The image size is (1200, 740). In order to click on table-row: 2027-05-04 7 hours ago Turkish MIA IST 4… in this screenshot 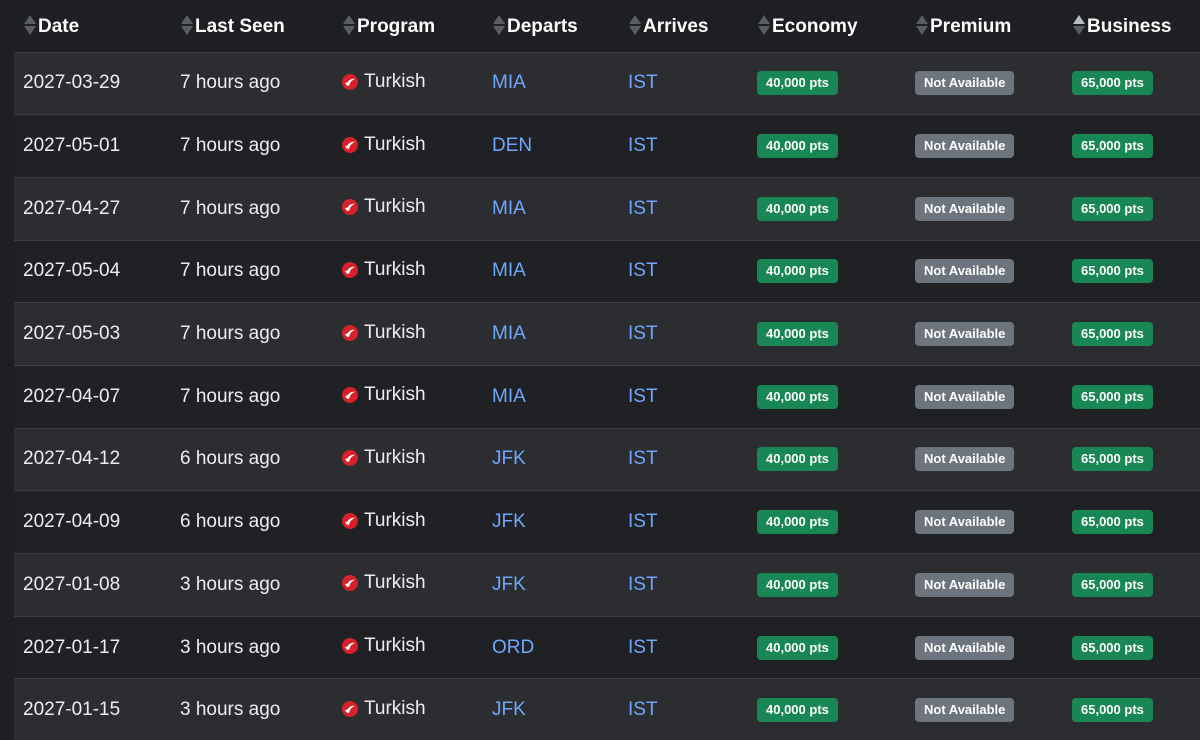, I will do `click(607, 272)`.